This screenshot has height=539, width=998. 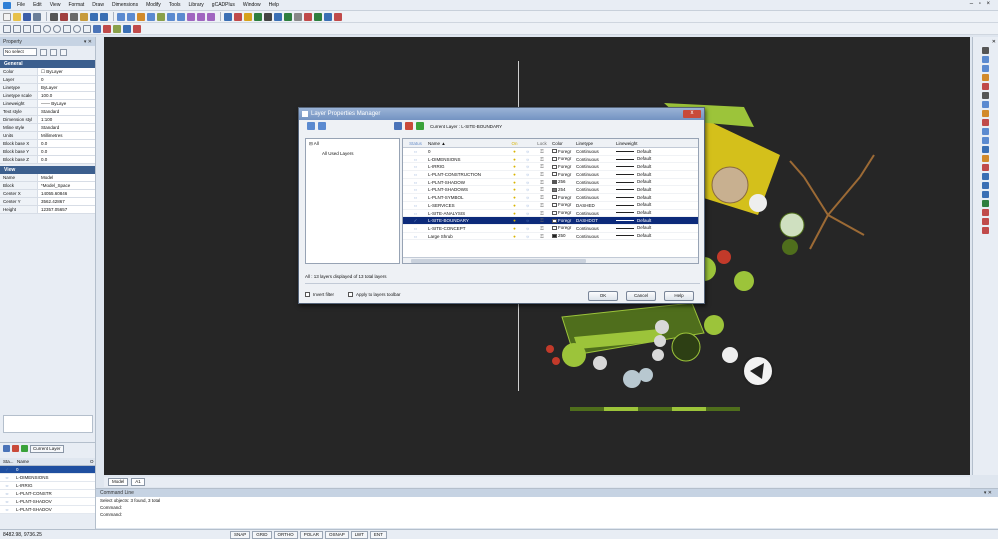 I want to click on property-value: 0.0, so click(x=66, y=143).